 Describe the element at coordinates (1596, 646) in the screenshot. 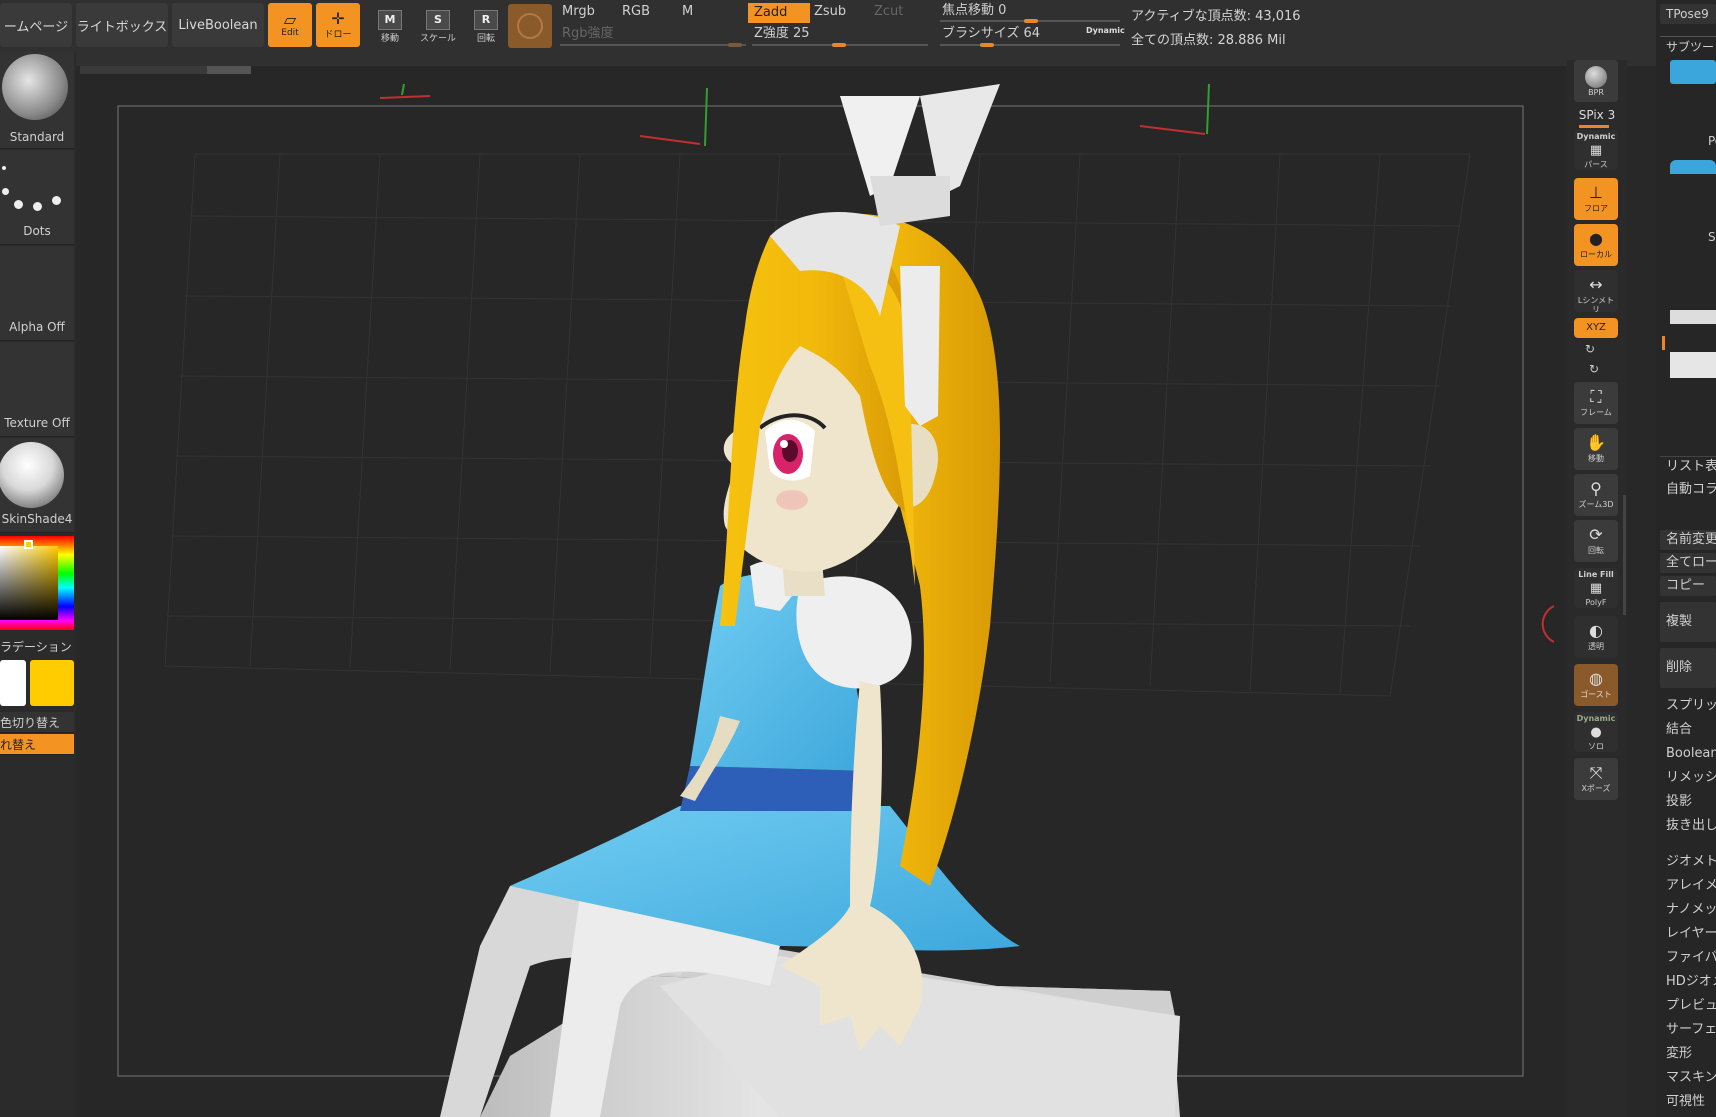

I see `transparency-label: 透明` at that location.